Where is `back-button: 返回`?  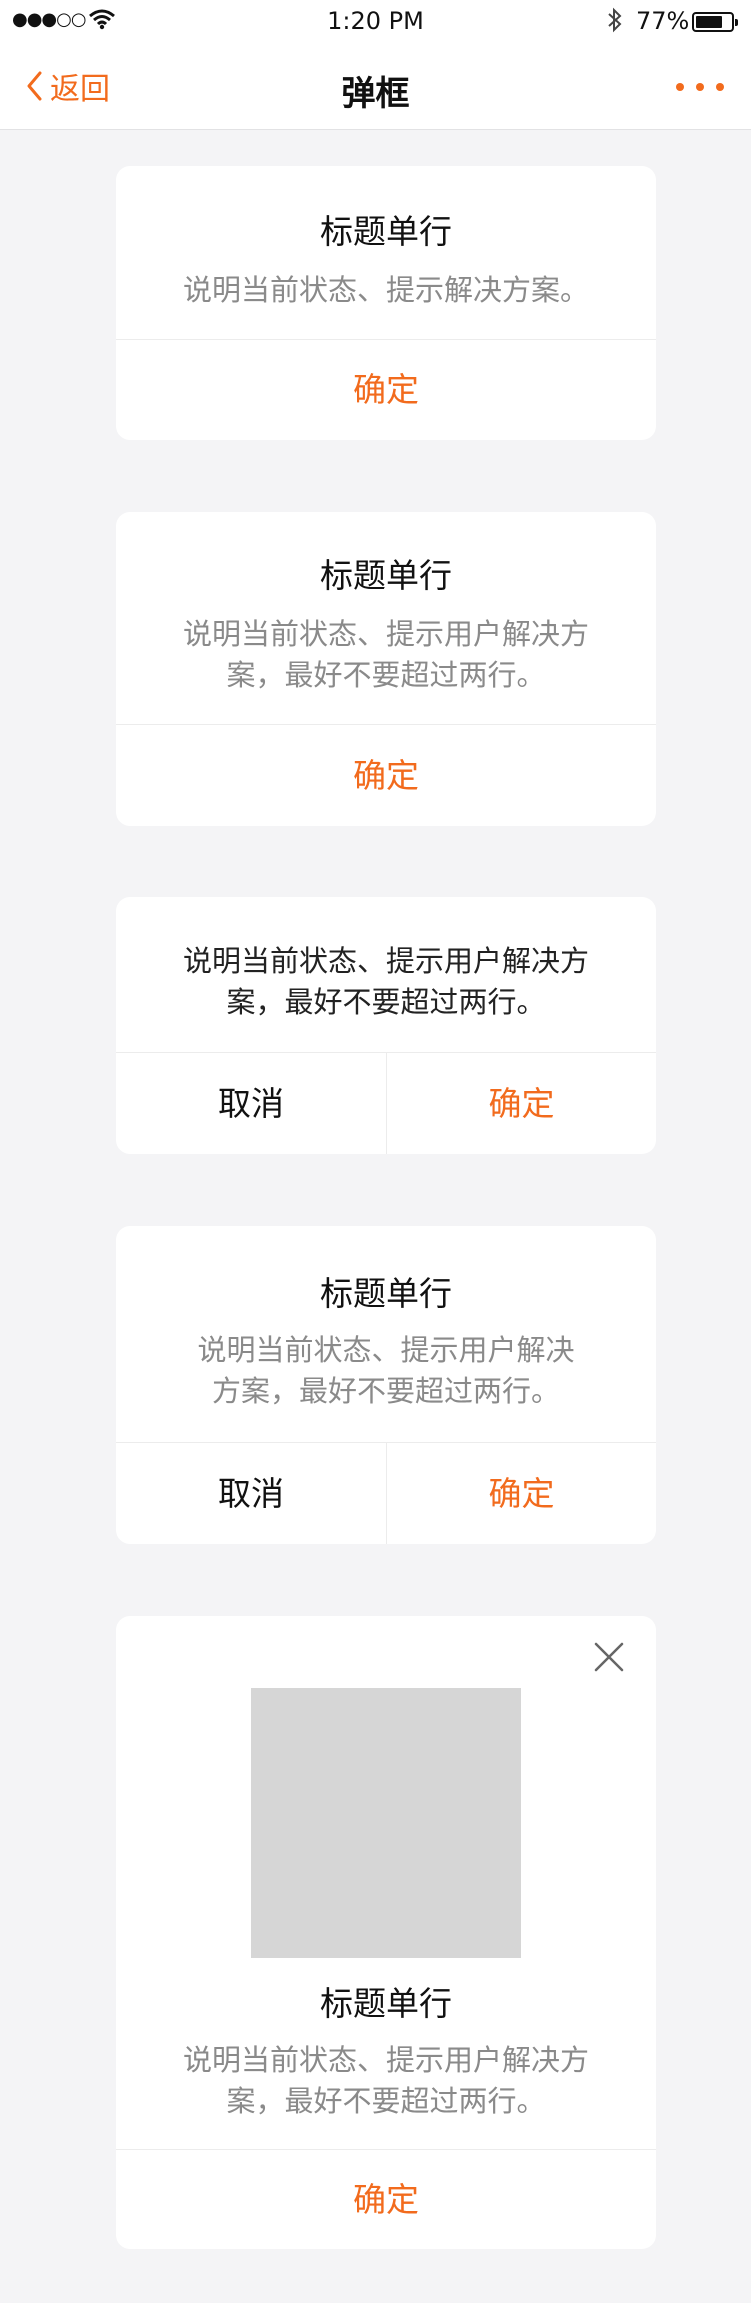 back-button: 返回 is located at coordinates (68, 86).